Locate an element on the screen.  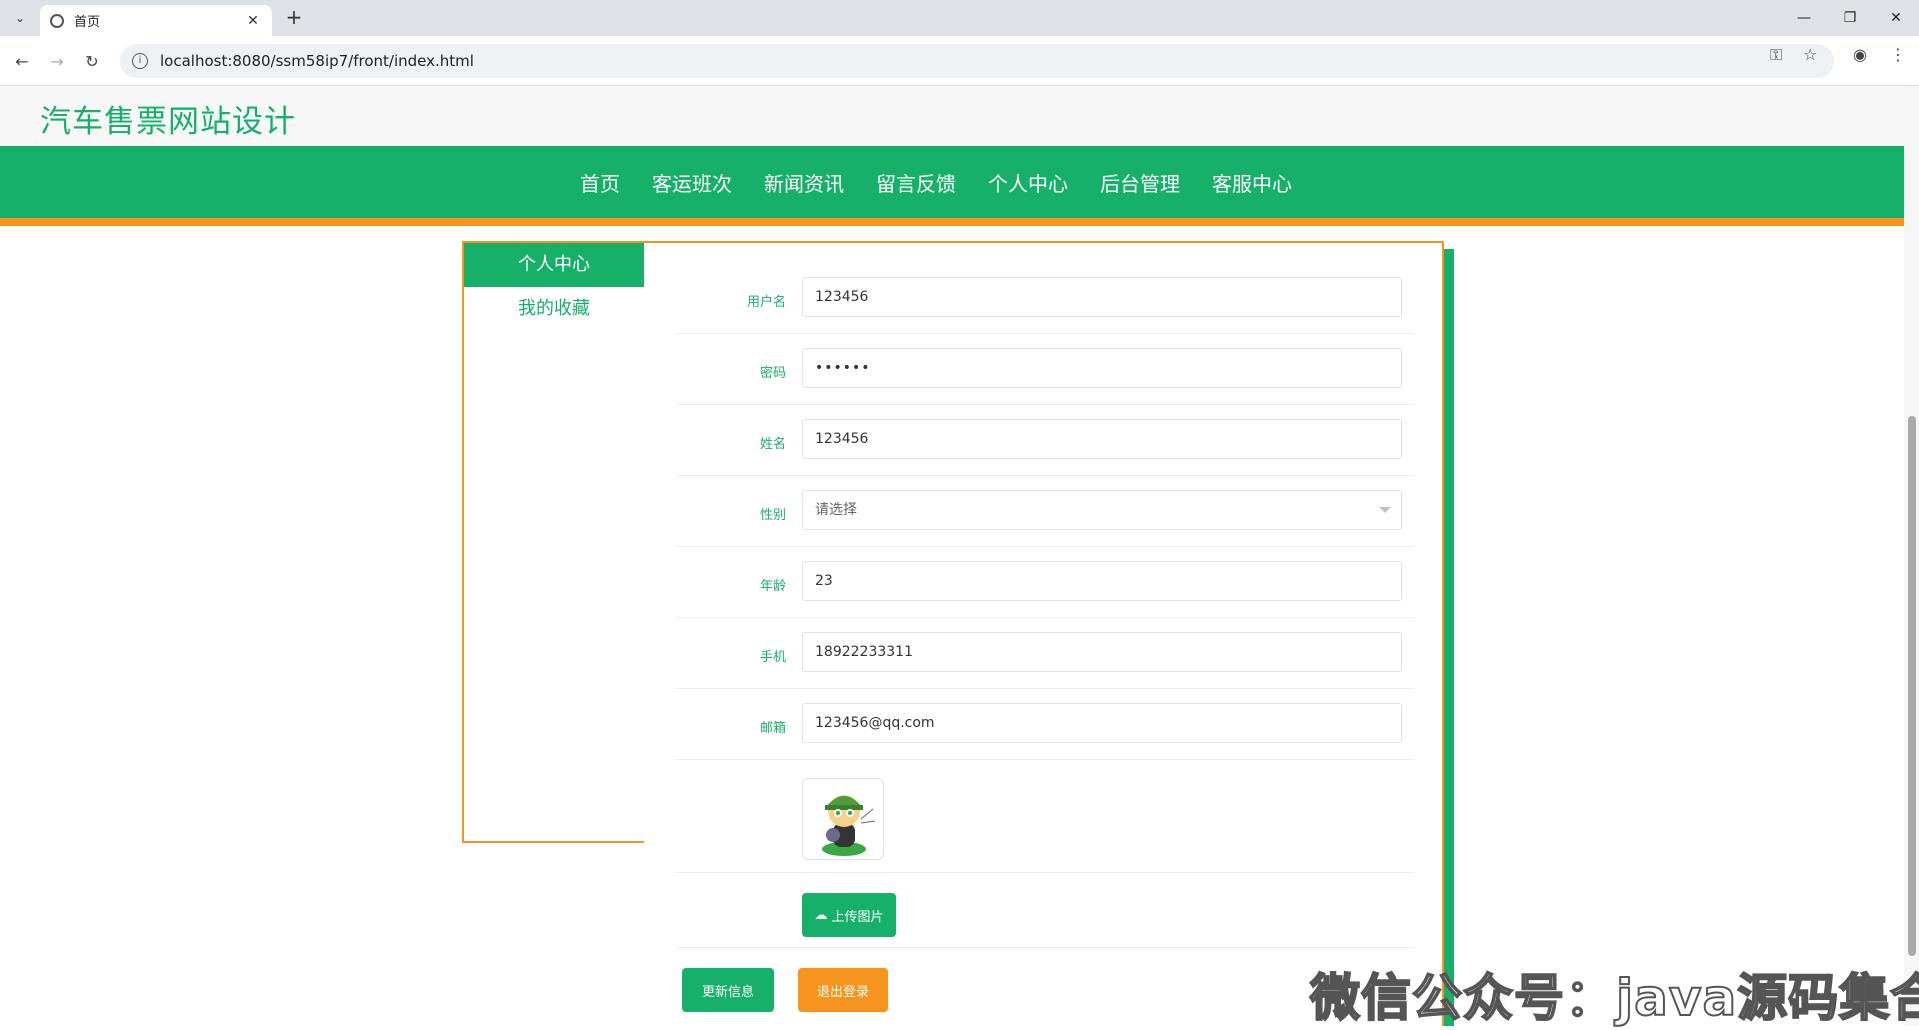
menu-kebab-icon: ⋮ is located at coordinates (1898, 54).